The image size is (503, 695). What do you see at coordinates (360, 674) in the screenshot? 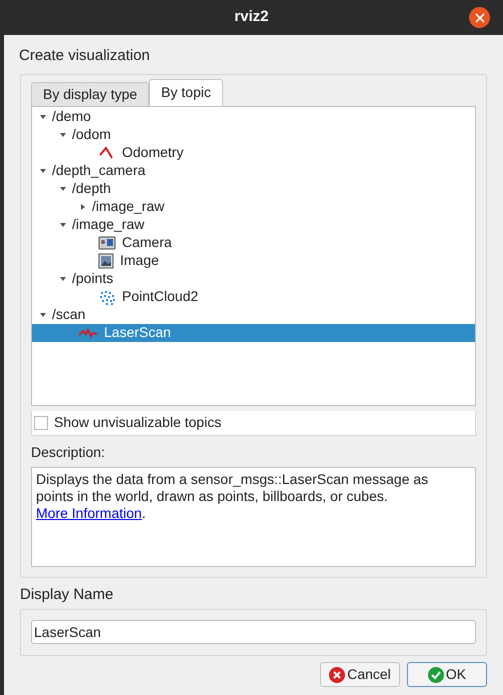
I see `cancel-button: Cancel` at bounding box center [360, 674].